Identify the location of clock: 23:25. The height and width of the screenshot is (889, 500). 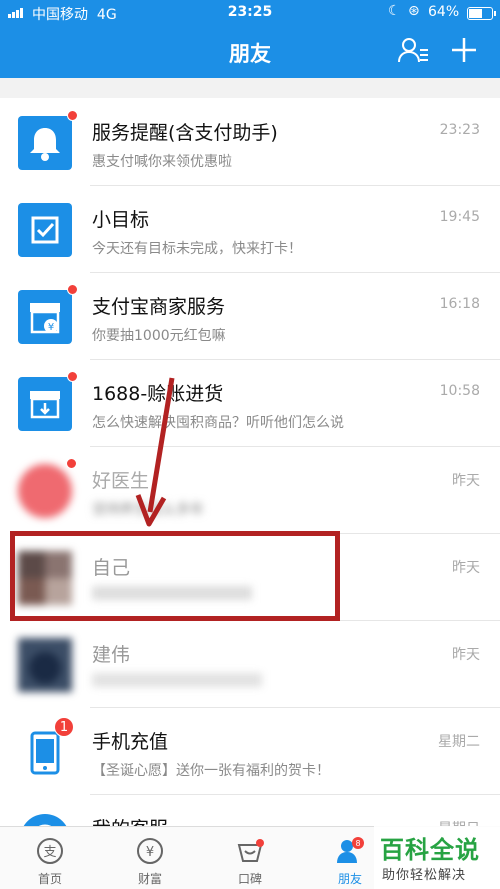
(250, 12).